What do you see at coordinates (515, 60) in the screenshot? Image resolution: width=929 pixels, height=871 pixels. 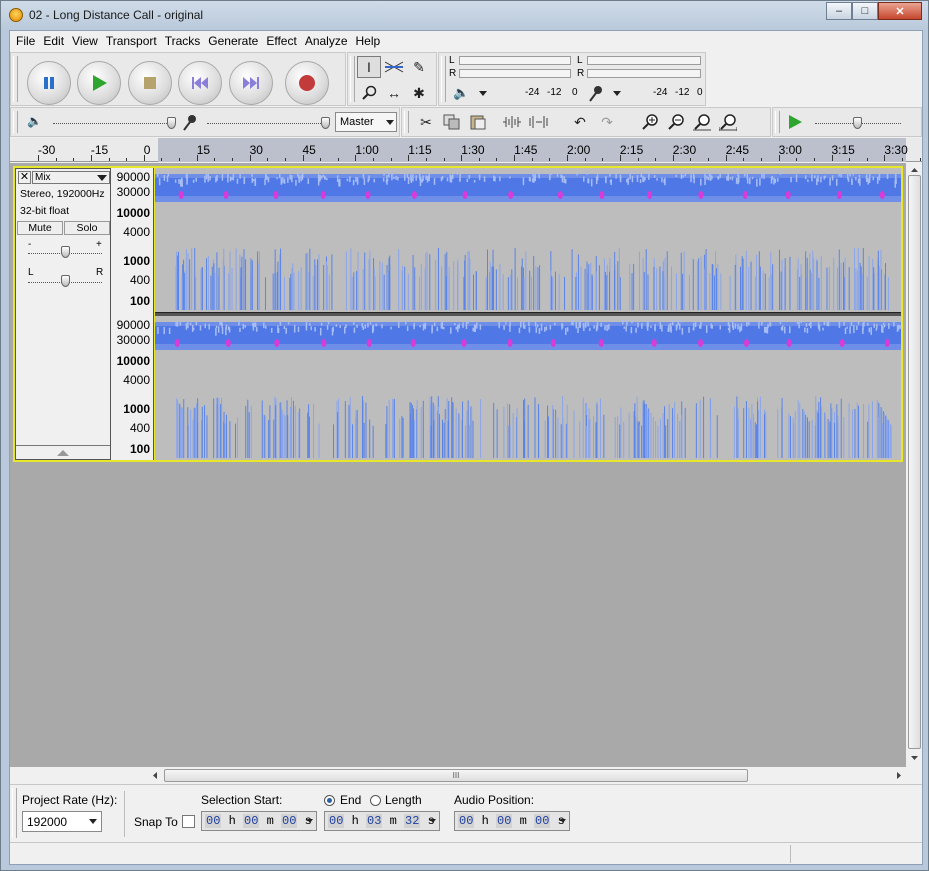 I see `play-meter-left` at bounding box center [515, 60].